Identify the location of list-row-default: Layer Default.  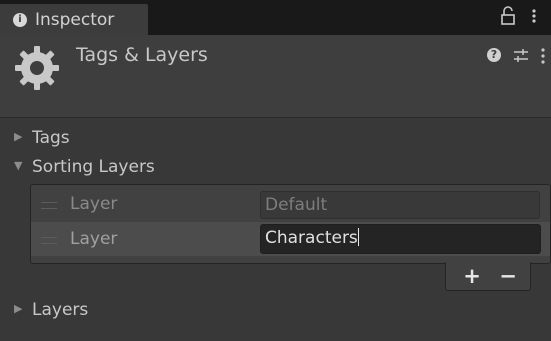
(290, 204).